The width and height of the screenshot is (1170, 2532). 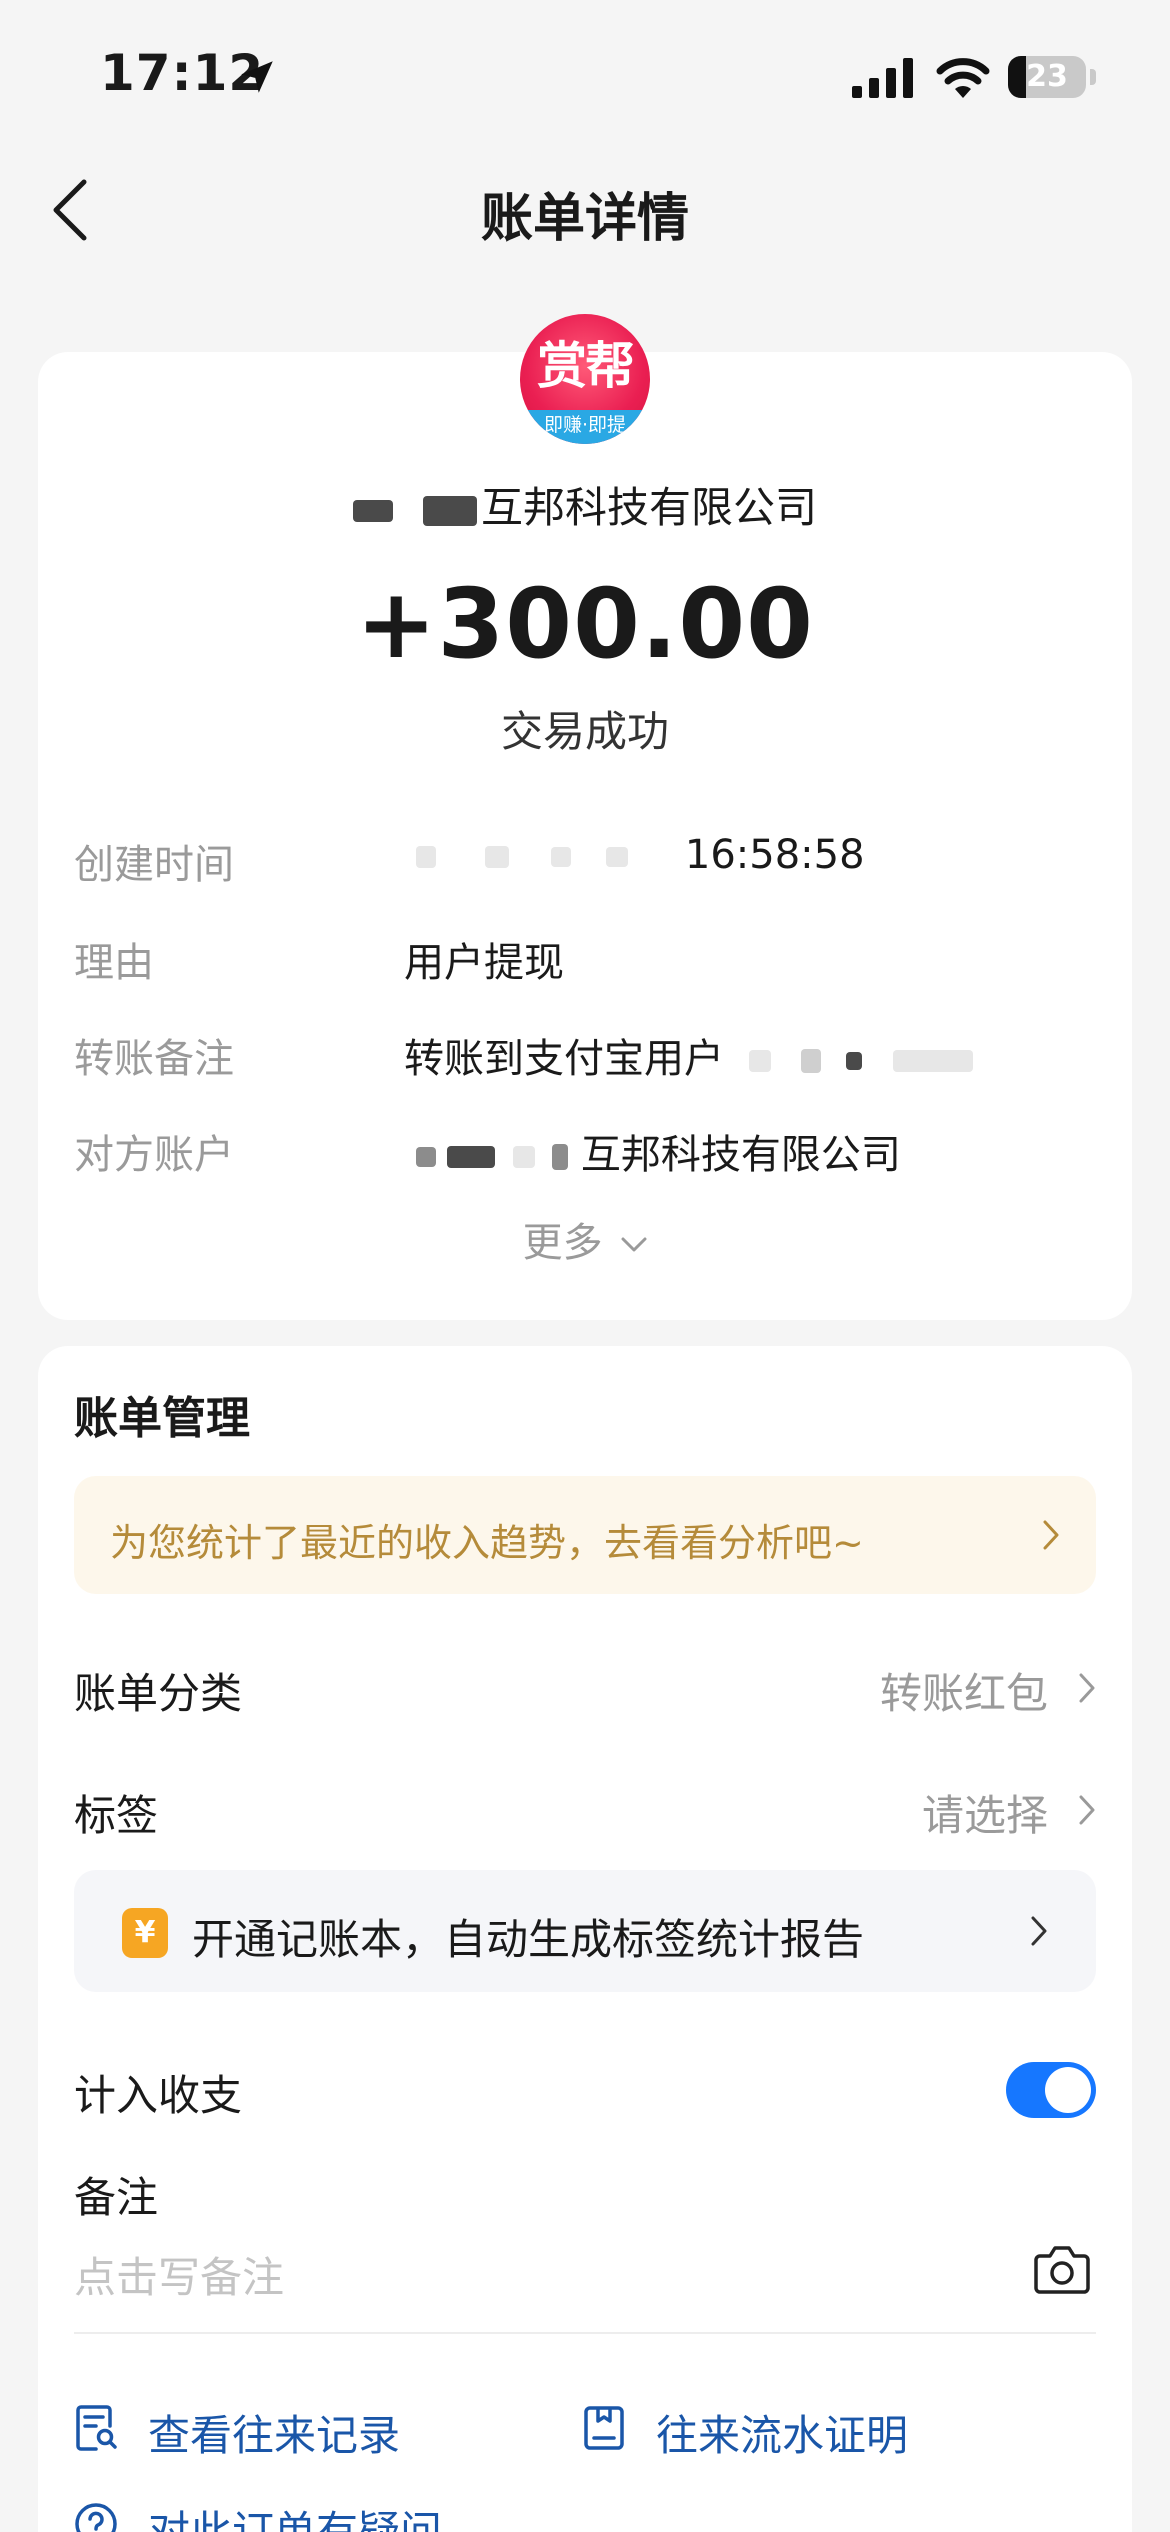 What do you see at coordinates (158, 2095) in the screenshot?
I see `include-in-budget-label: 计入收支` at bounding box center [158, 2095].